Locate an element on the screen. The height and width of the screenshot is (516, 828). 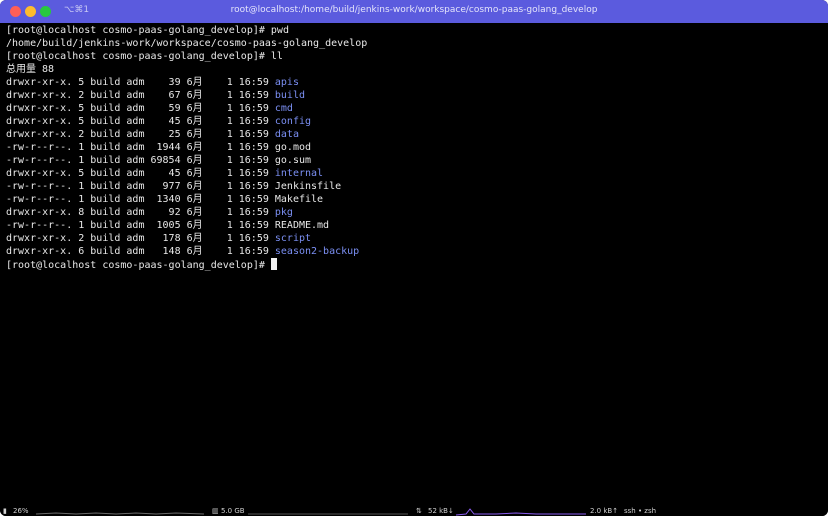
memory-icon: ▥ is located at coordinates (215, 511).